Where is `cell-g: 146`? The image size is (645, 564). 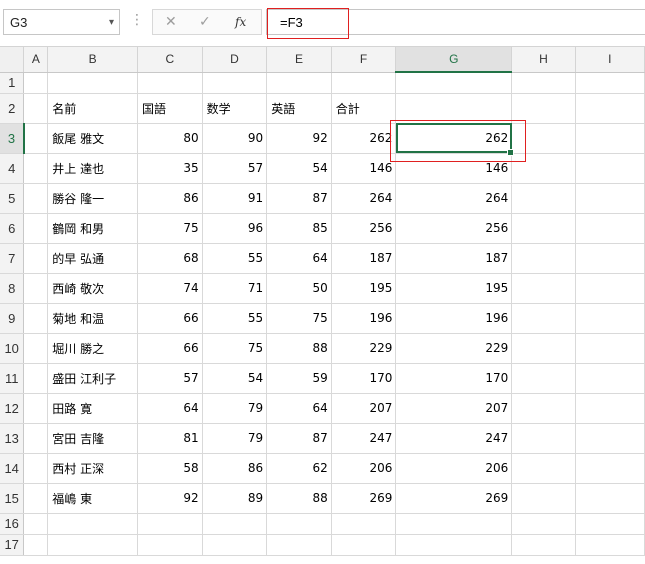 cell-g: 146 is located at coordinates (454, 168).